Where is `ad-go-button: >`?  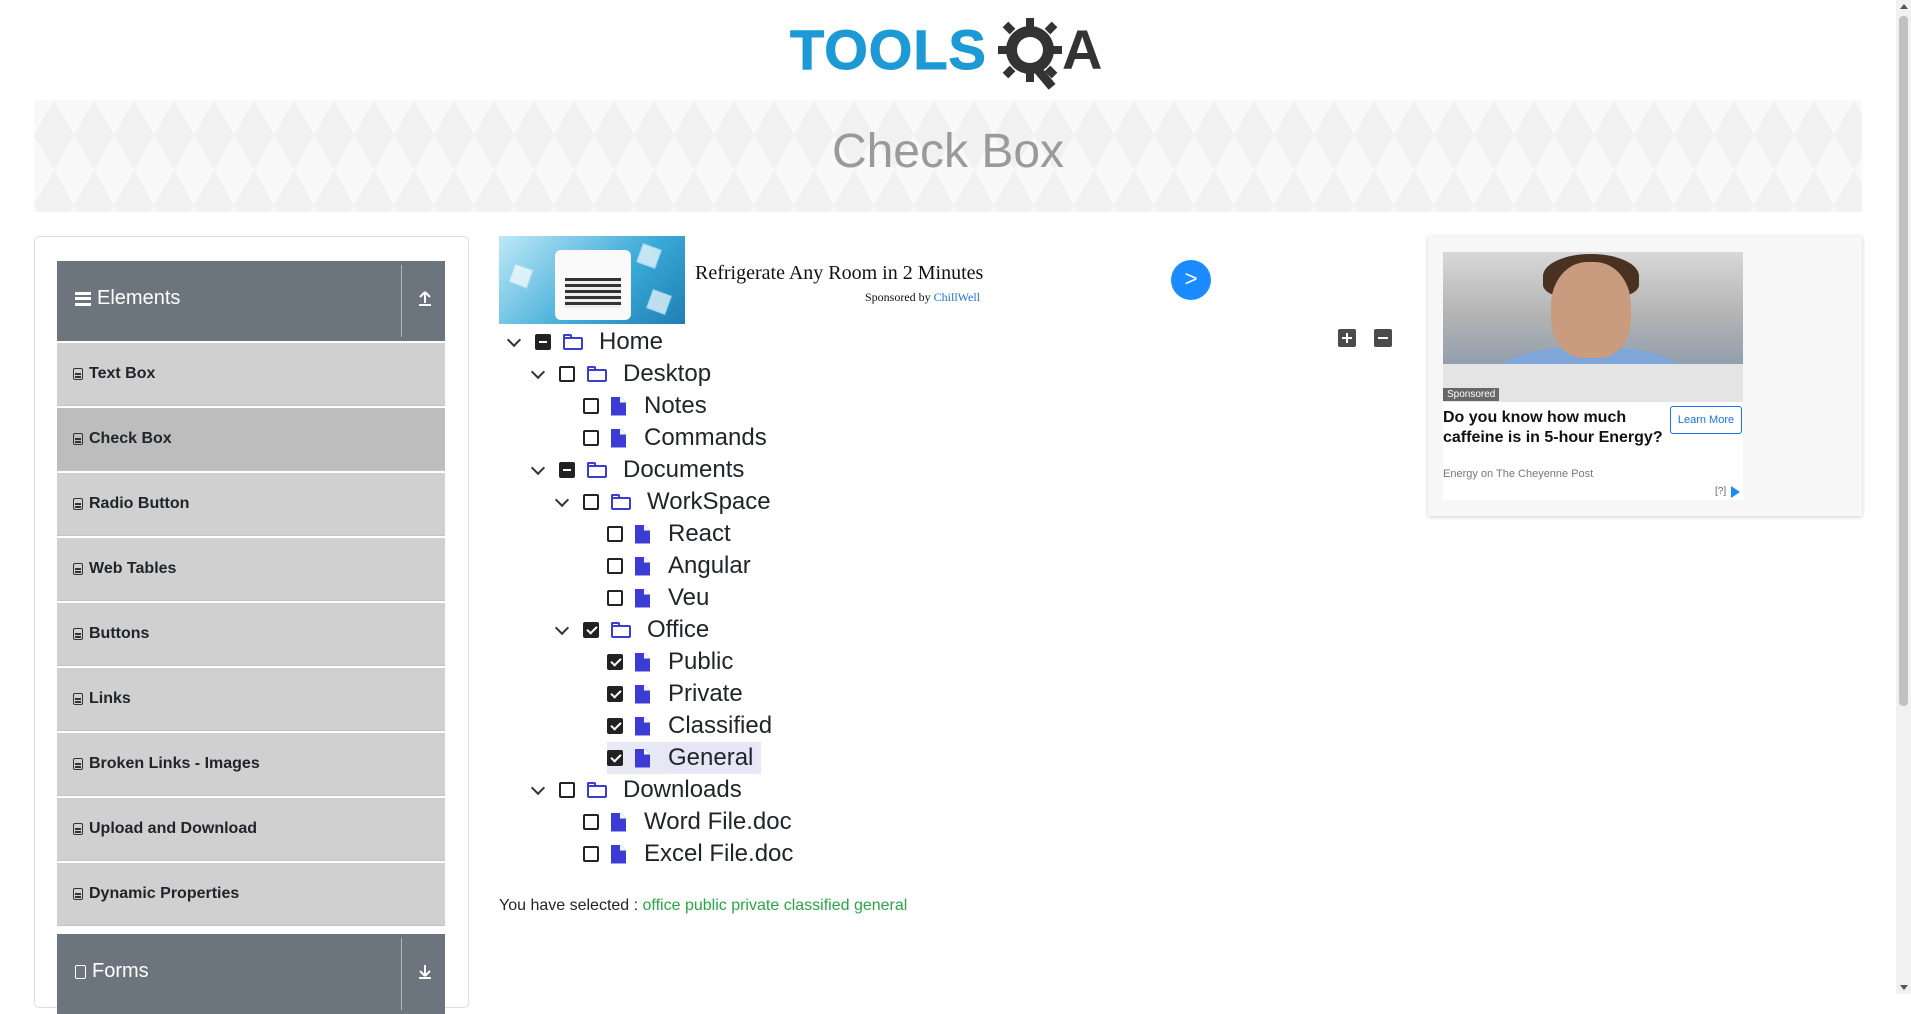 ad-go-button: > is located at coordinates (1191, 280).